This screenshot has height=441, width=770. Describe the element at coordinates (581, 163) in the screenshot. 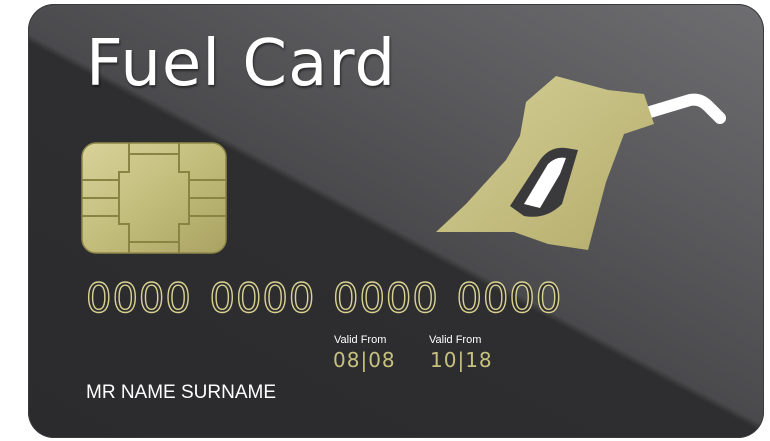

I see `fuel-nozzle-icon` at that location.